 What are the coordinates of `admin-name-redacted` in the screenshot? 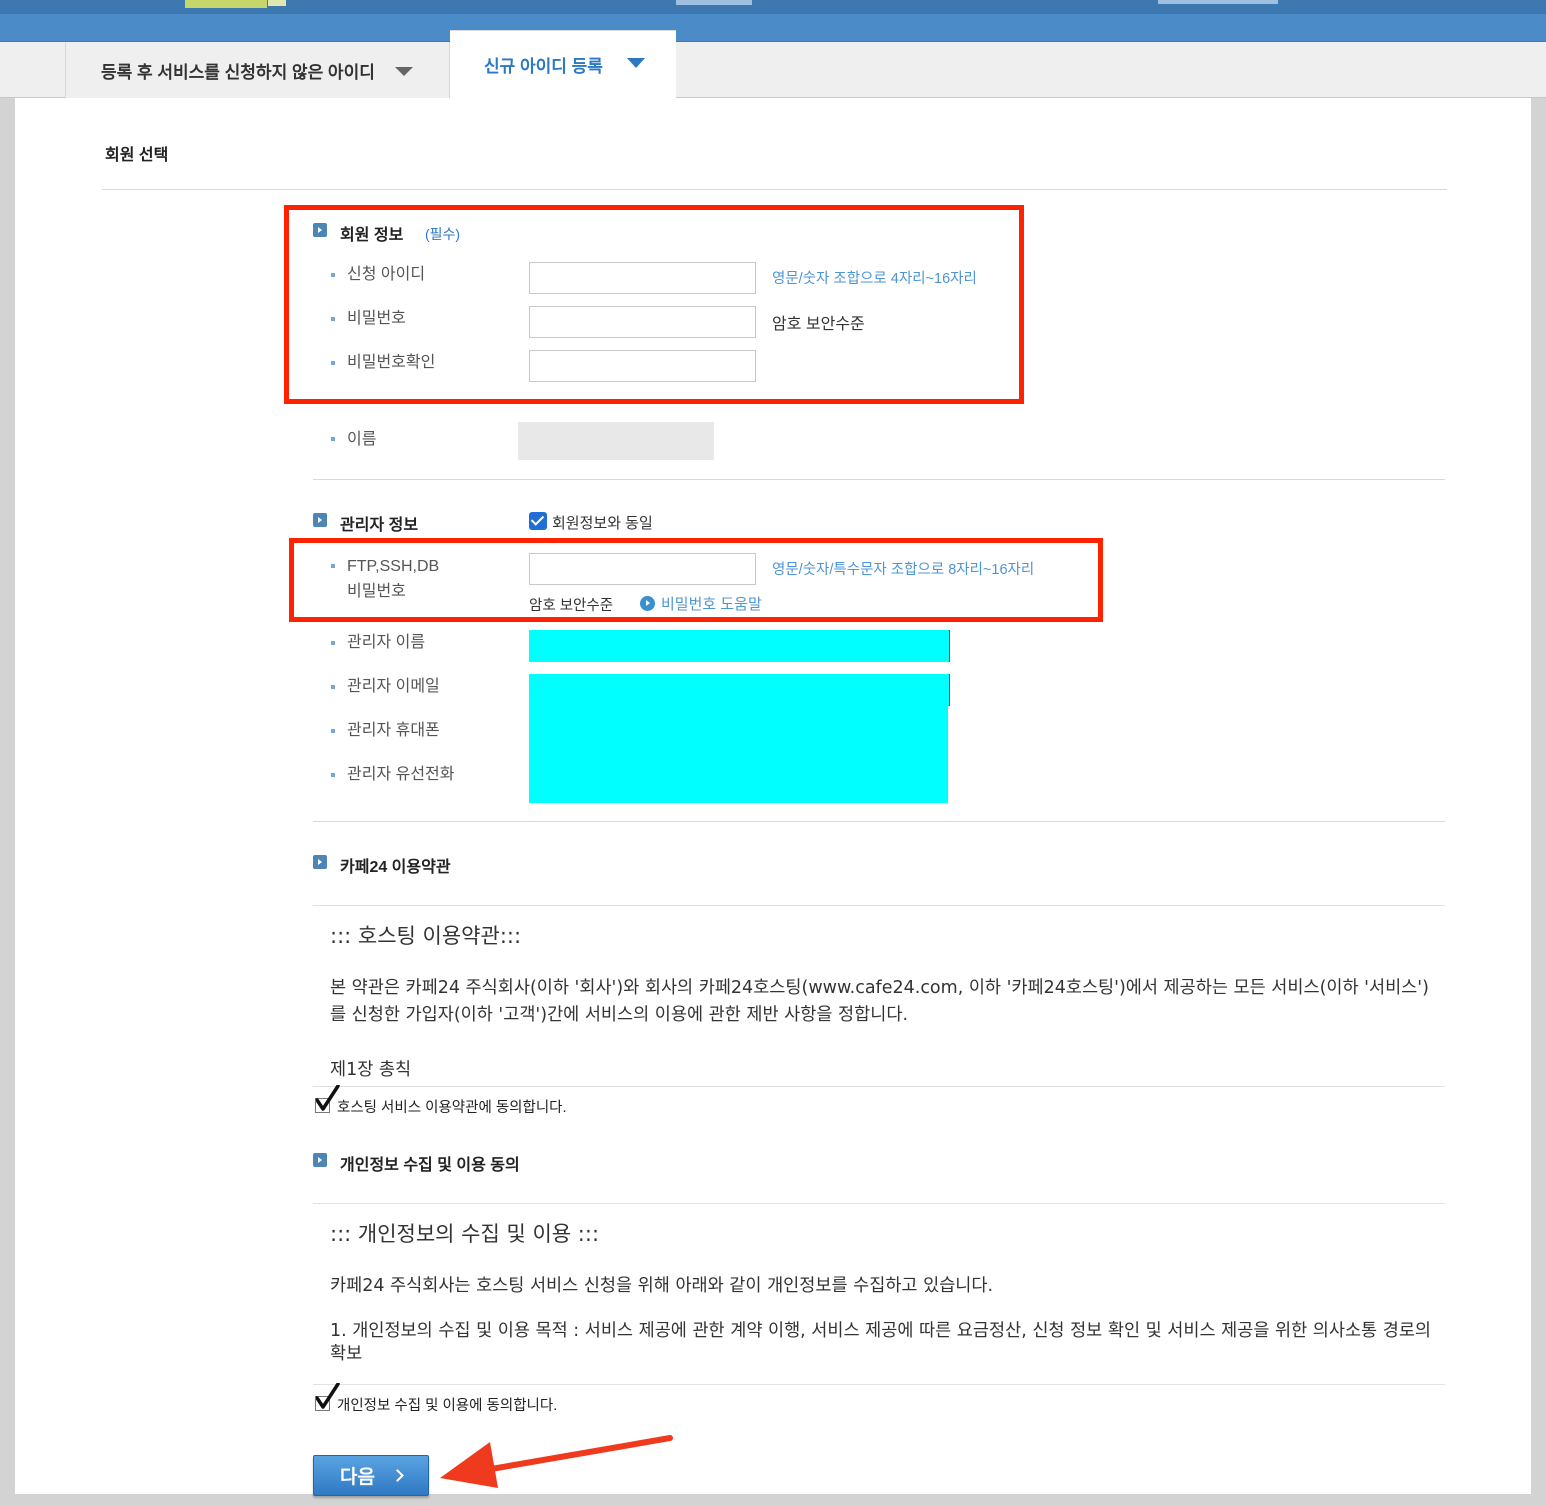 It's located at (739, 646).